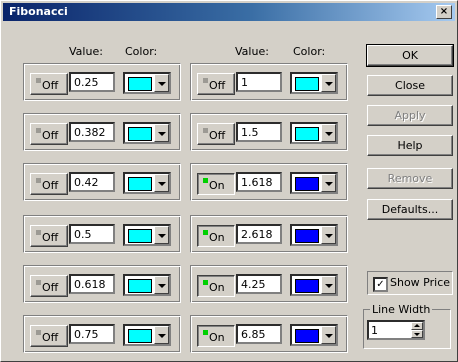 The image size is (458, 362). Describe the element at coordinates (410, 115) in the screenshot. I see `apply-button: Apply` at that location.